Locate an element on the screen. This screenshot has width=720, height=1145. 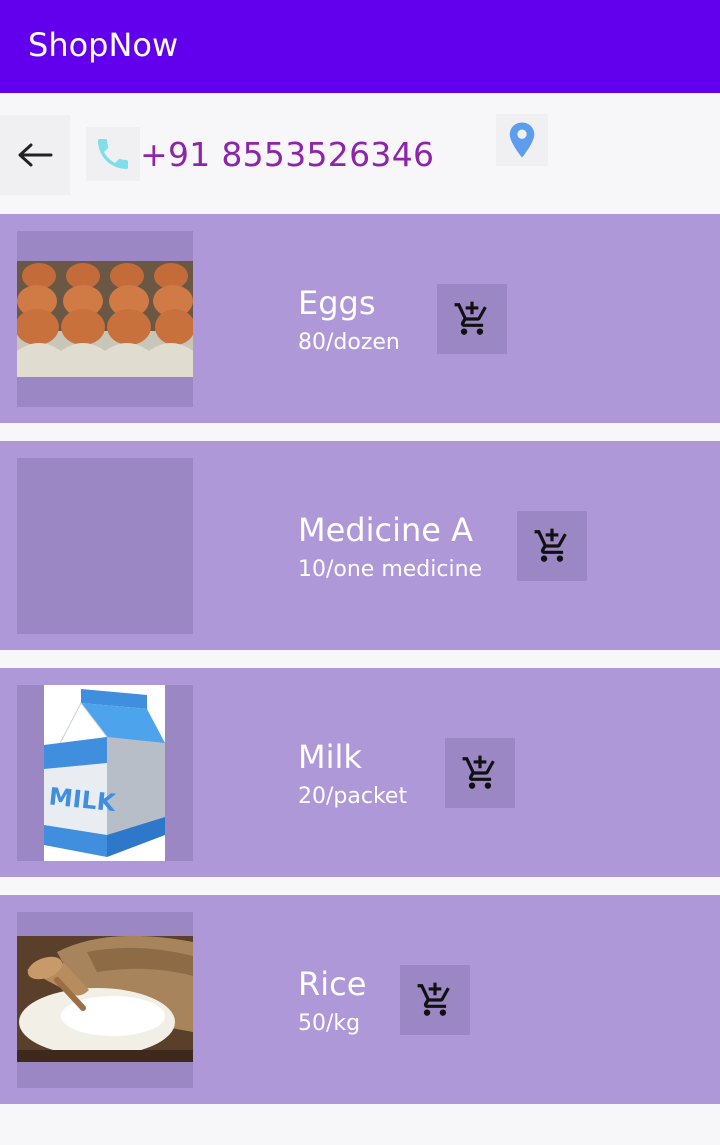
map-pin-icon is located at coordinates (522, 140).